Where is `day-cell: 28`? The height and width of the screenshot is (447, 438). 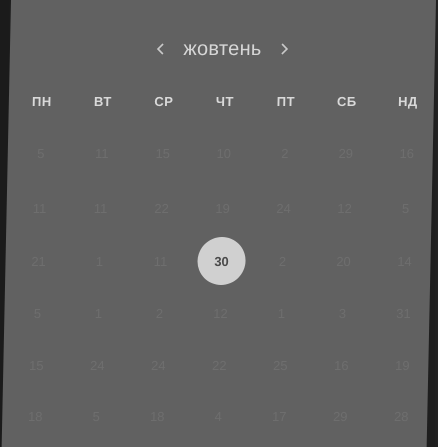
day-cell: 28 is located at coordinates (401, 416).